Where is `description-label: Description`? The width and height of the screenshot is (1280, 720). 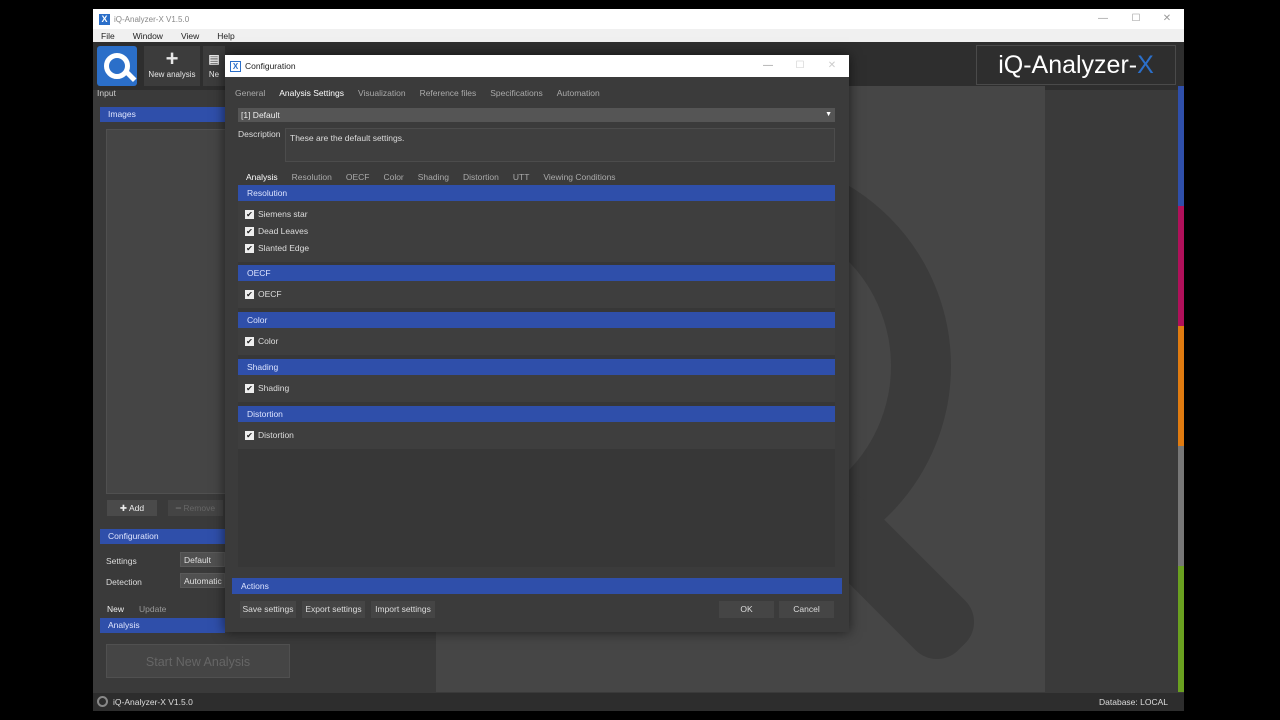 description-label: Description is located at coordinates (259, 134).